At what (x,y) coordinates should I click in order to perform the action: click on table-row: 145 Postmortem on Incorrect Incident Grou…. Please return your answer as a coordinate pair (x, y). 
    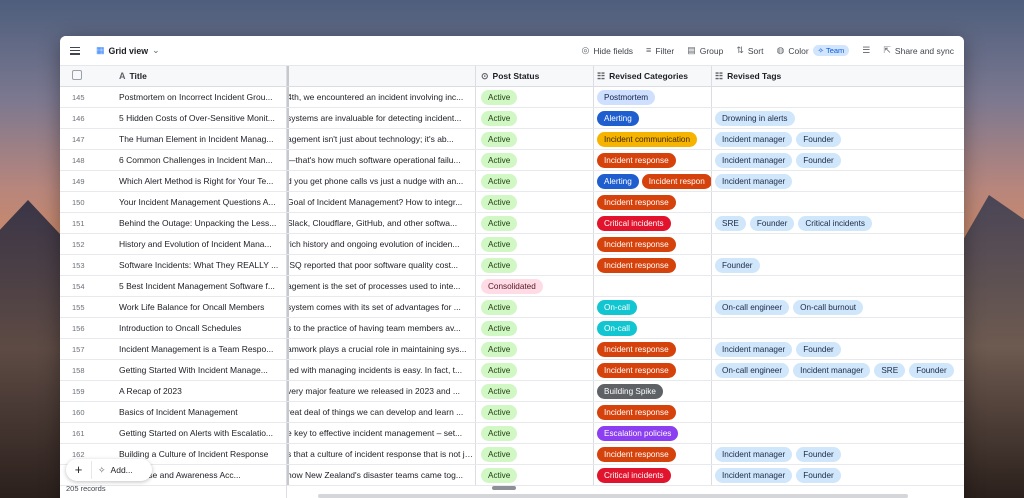
    Looking at the image, I should click on (512, 97).